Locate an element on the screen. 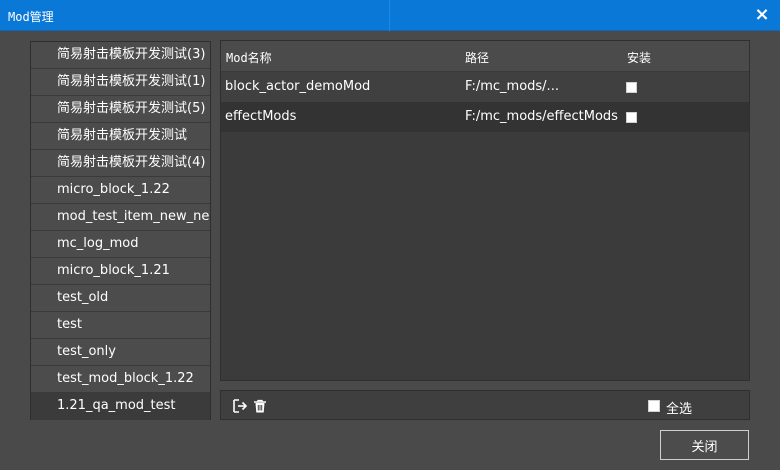 The image size is (780, 470). table-row: effectMods F:/mc_mods/effectMods is located at coordinates (485, 117).